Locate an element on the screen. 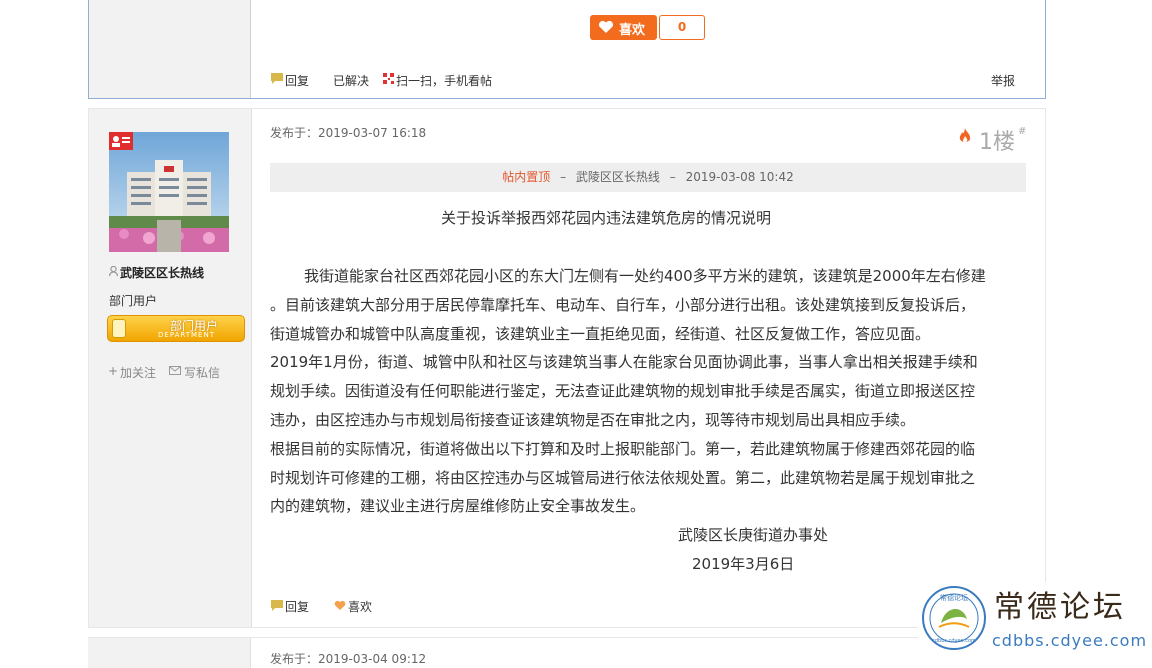 This screenshot has width=1152, height=668. department-badge: 部门用户 DEPARTMENT is located at coordinates (176, 328).